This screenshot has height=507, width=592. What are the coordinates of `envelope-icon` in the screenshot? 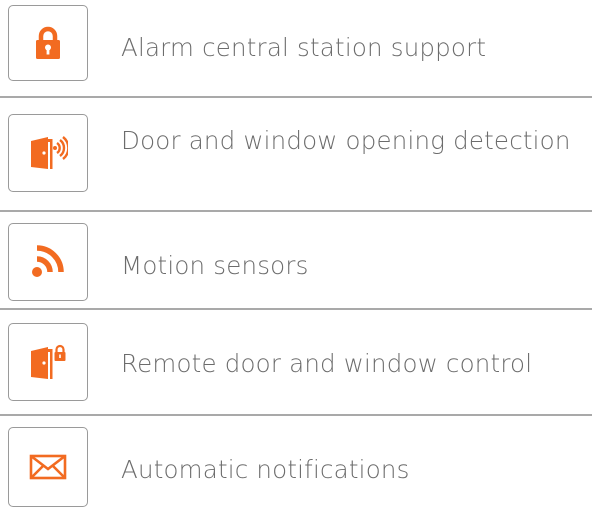 It's located at (48, 467).